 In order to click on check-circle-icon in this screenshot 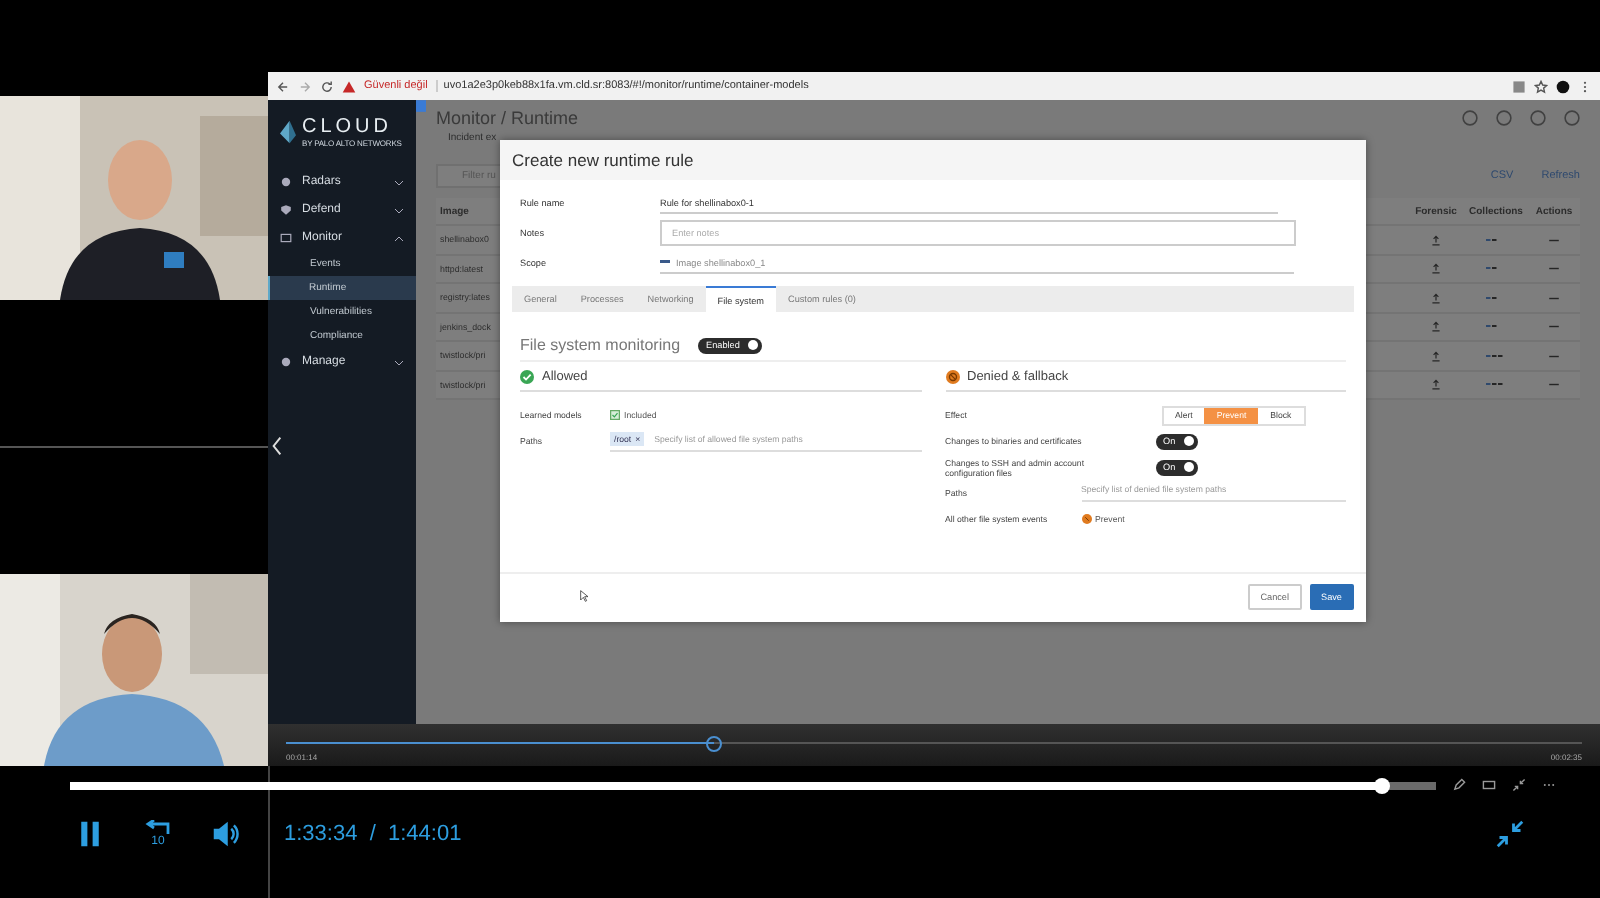, I will do `click(527, 377)`.